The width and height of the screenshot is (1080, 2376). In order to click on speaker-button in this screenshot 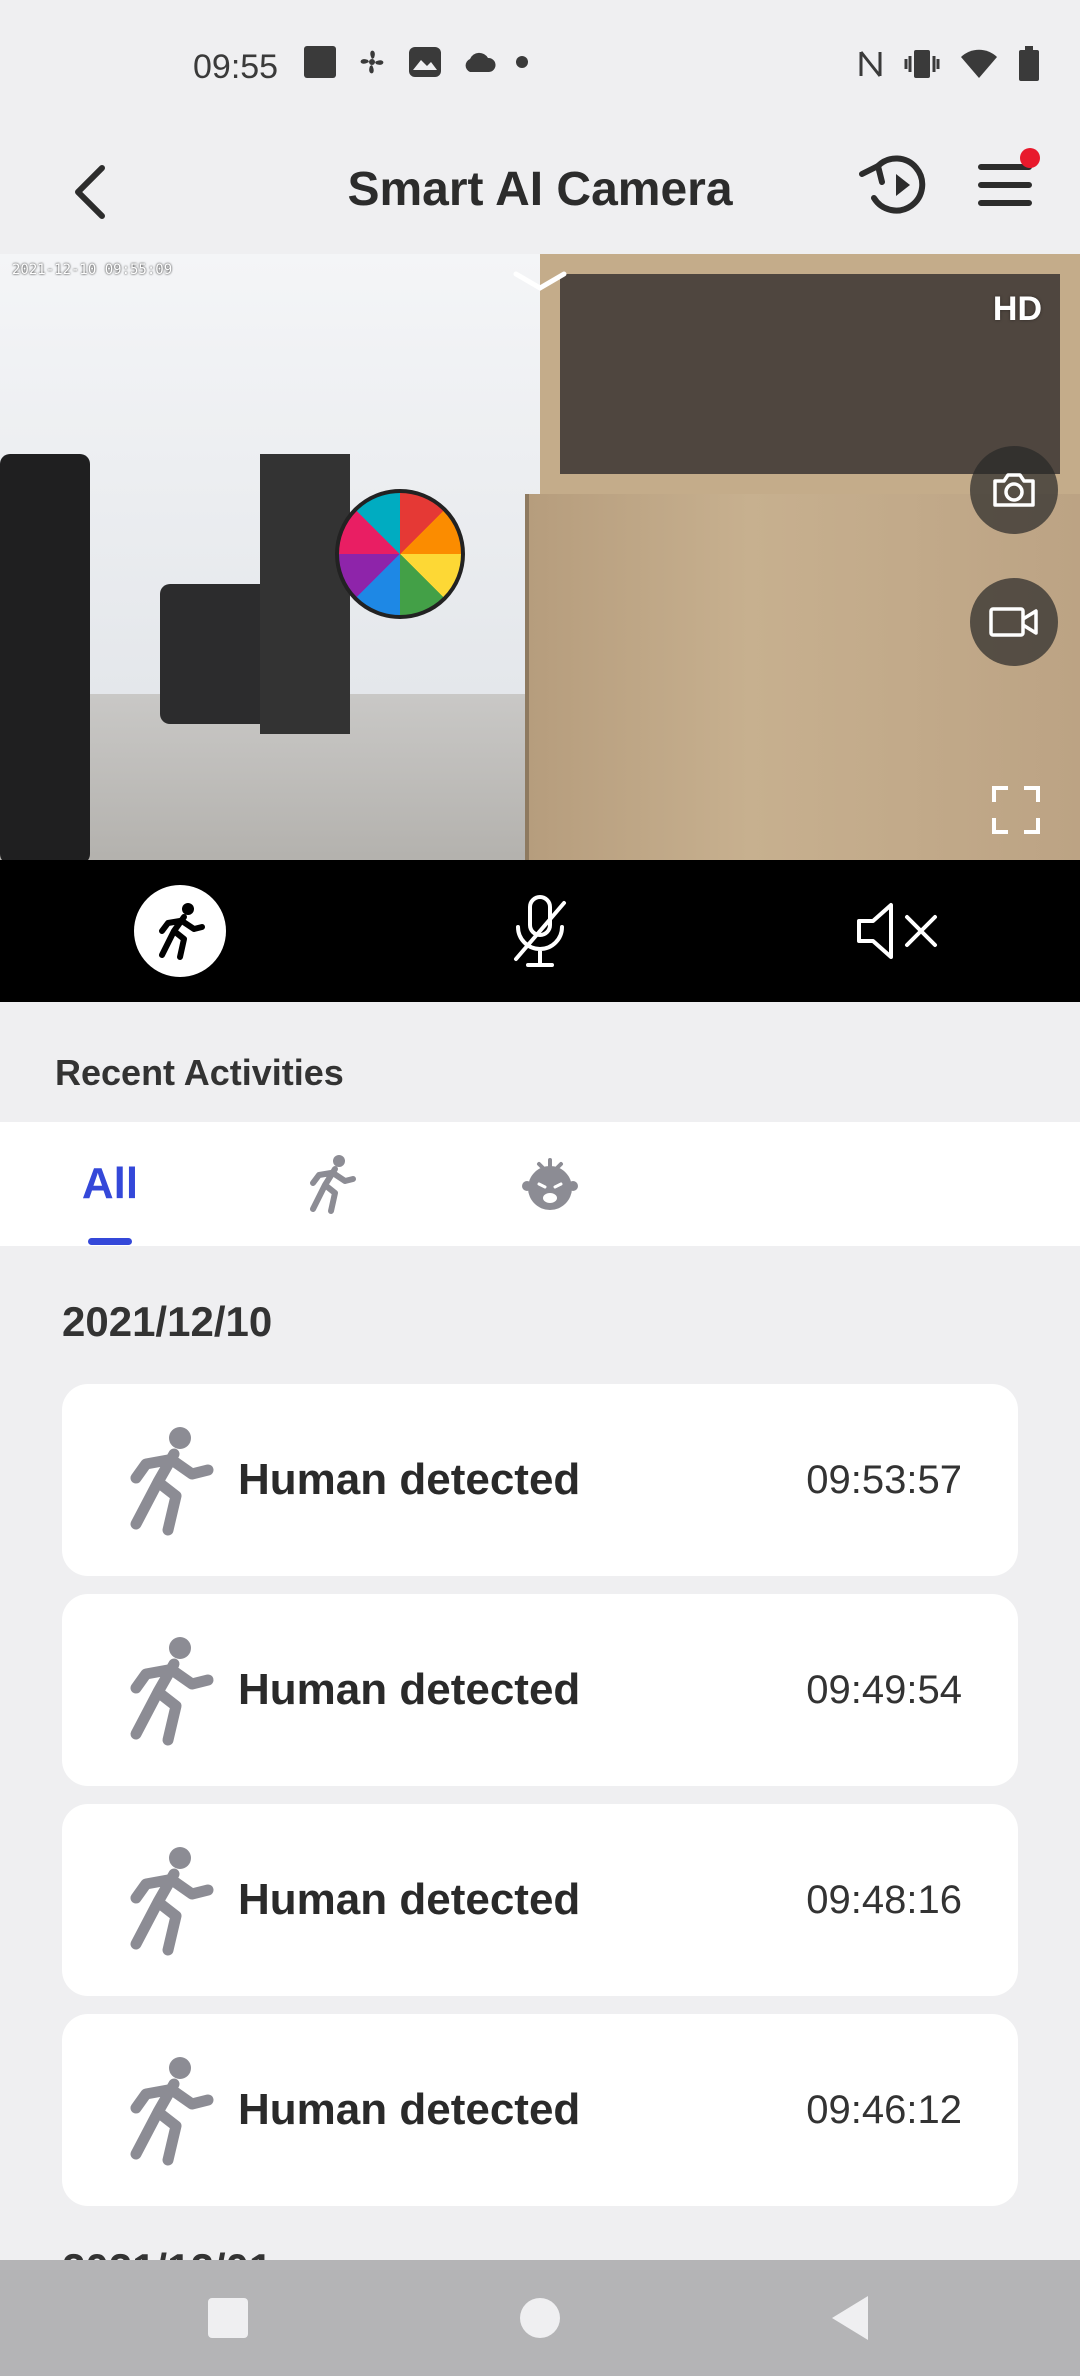, I will do `click(898, 931)`.